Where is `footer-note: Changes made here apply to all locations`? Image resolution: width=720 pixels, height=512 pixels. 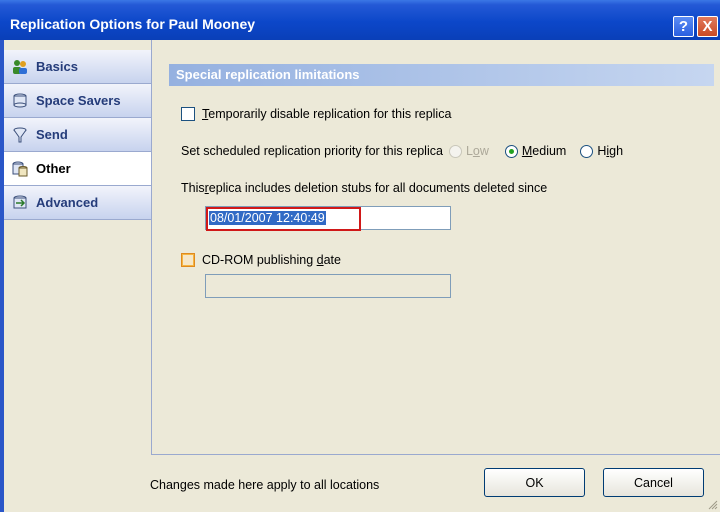 footer-note: Changes made here apply to all locations is located at coordinates (265, 485).